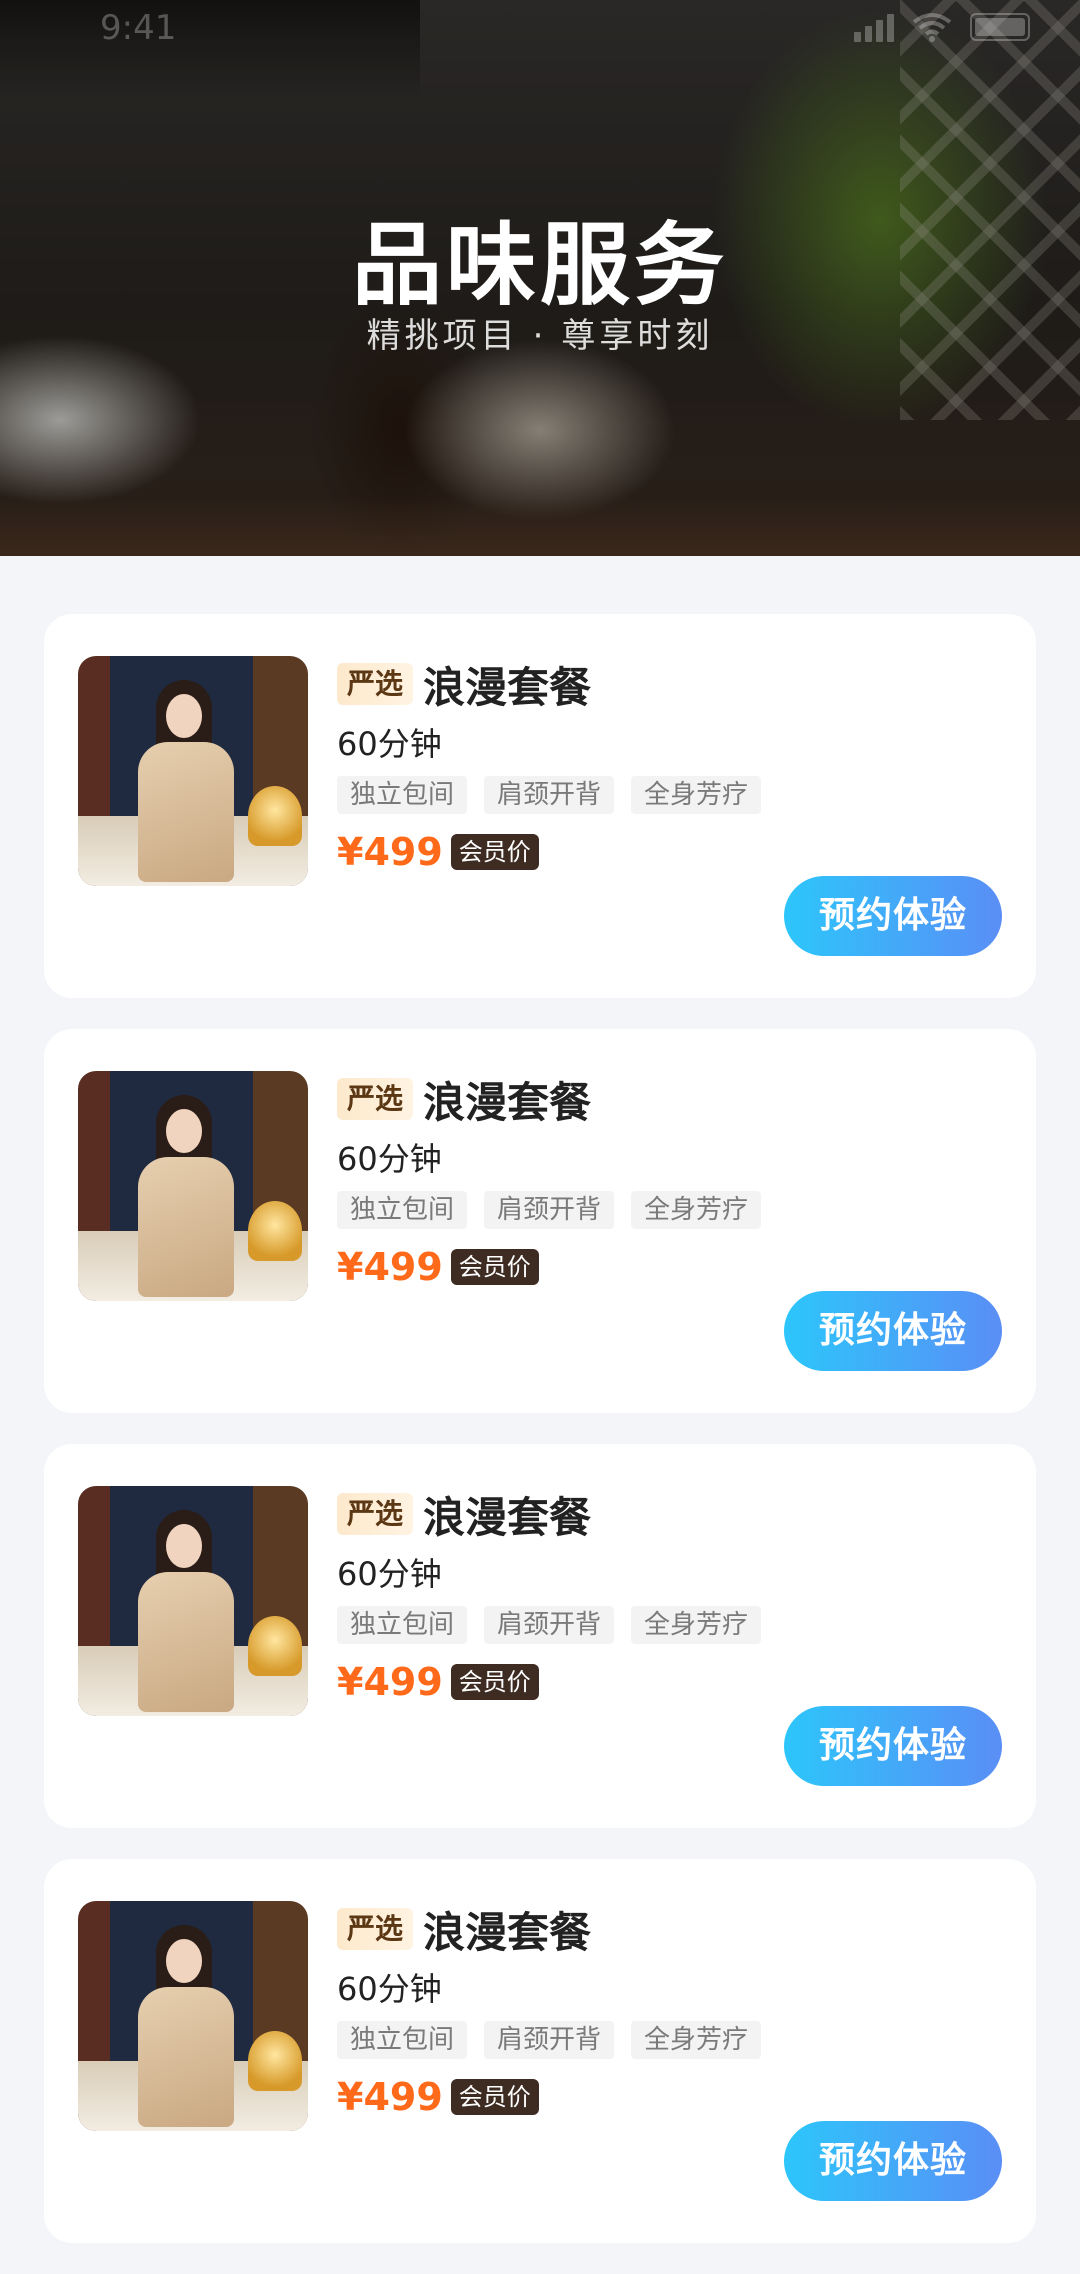 The image size is (1080, 2274). I want to click on hero-subtitle-right: 尊享时刻, so click(637, 336).